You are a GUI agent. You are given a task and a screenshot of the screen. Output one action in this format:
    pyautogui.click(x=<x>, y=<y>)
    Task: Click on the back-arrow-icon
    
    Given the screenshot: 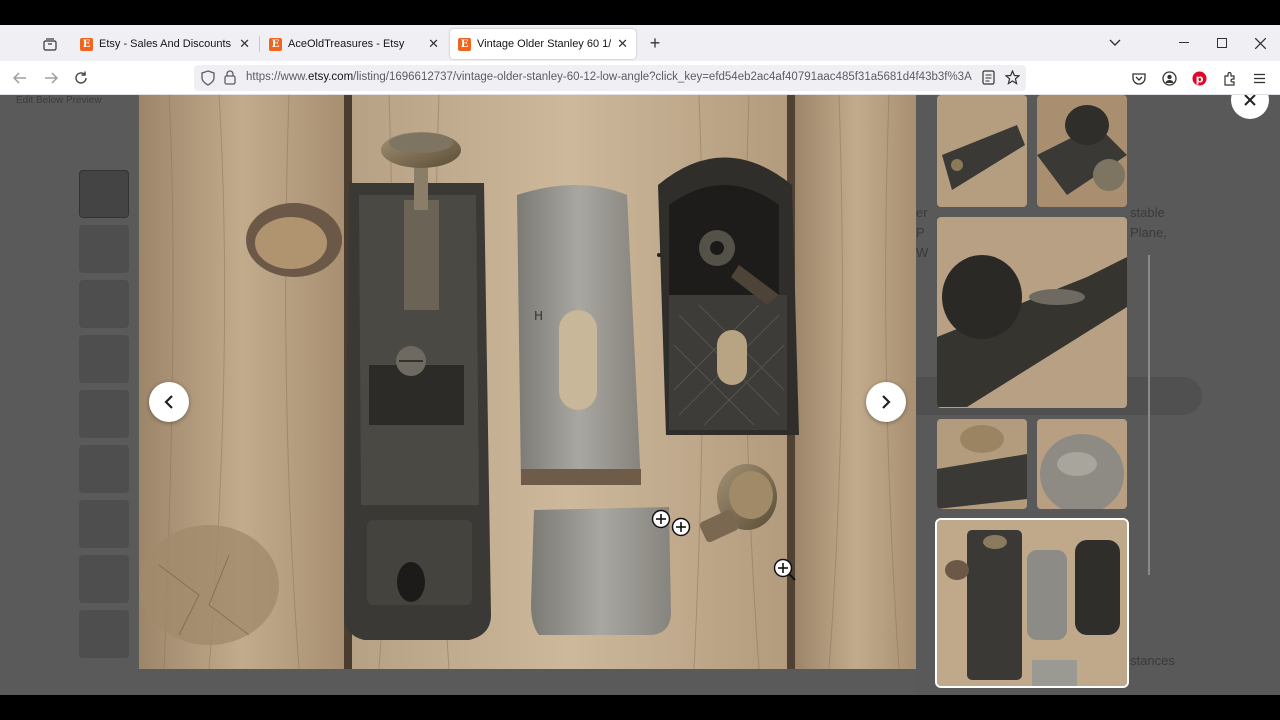 What is the action you would take?
    pyautogui.click(x=20, y=78)
    